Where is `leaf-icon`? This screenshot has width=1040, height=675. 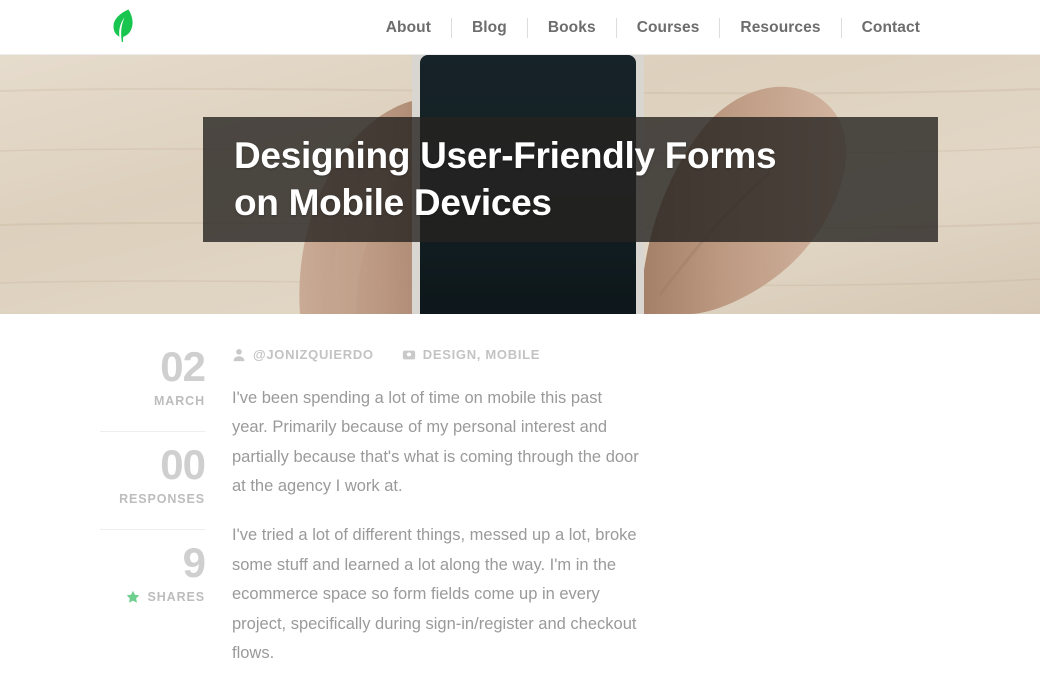 leaf-icon is located at coordinates (123, 26).